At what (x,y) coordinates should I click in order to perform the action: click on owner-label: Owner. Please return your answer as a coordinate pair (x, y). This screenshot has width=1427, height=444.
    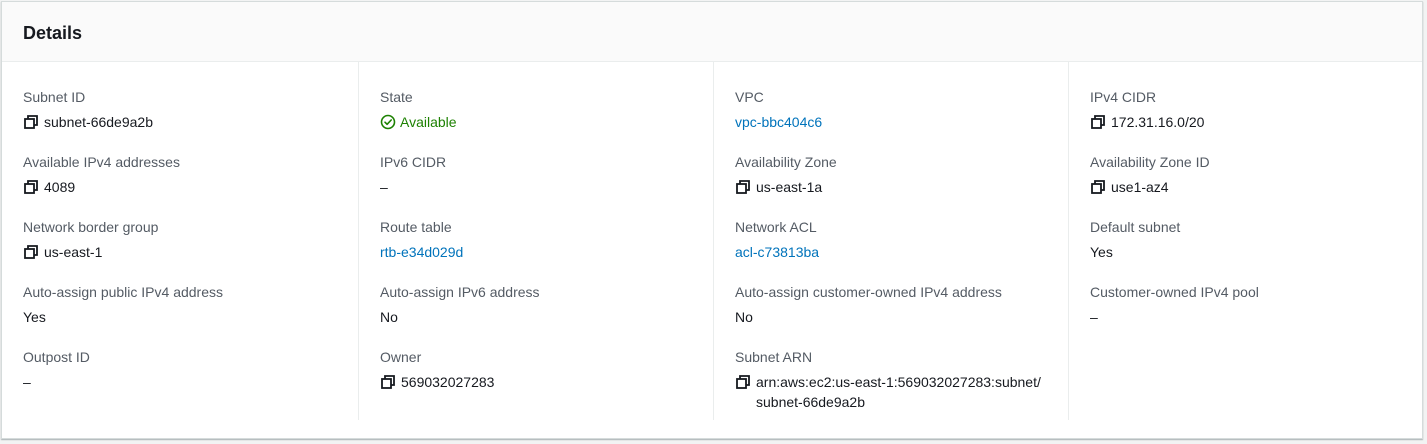
    Looking at the image, I should click on (401, 357).